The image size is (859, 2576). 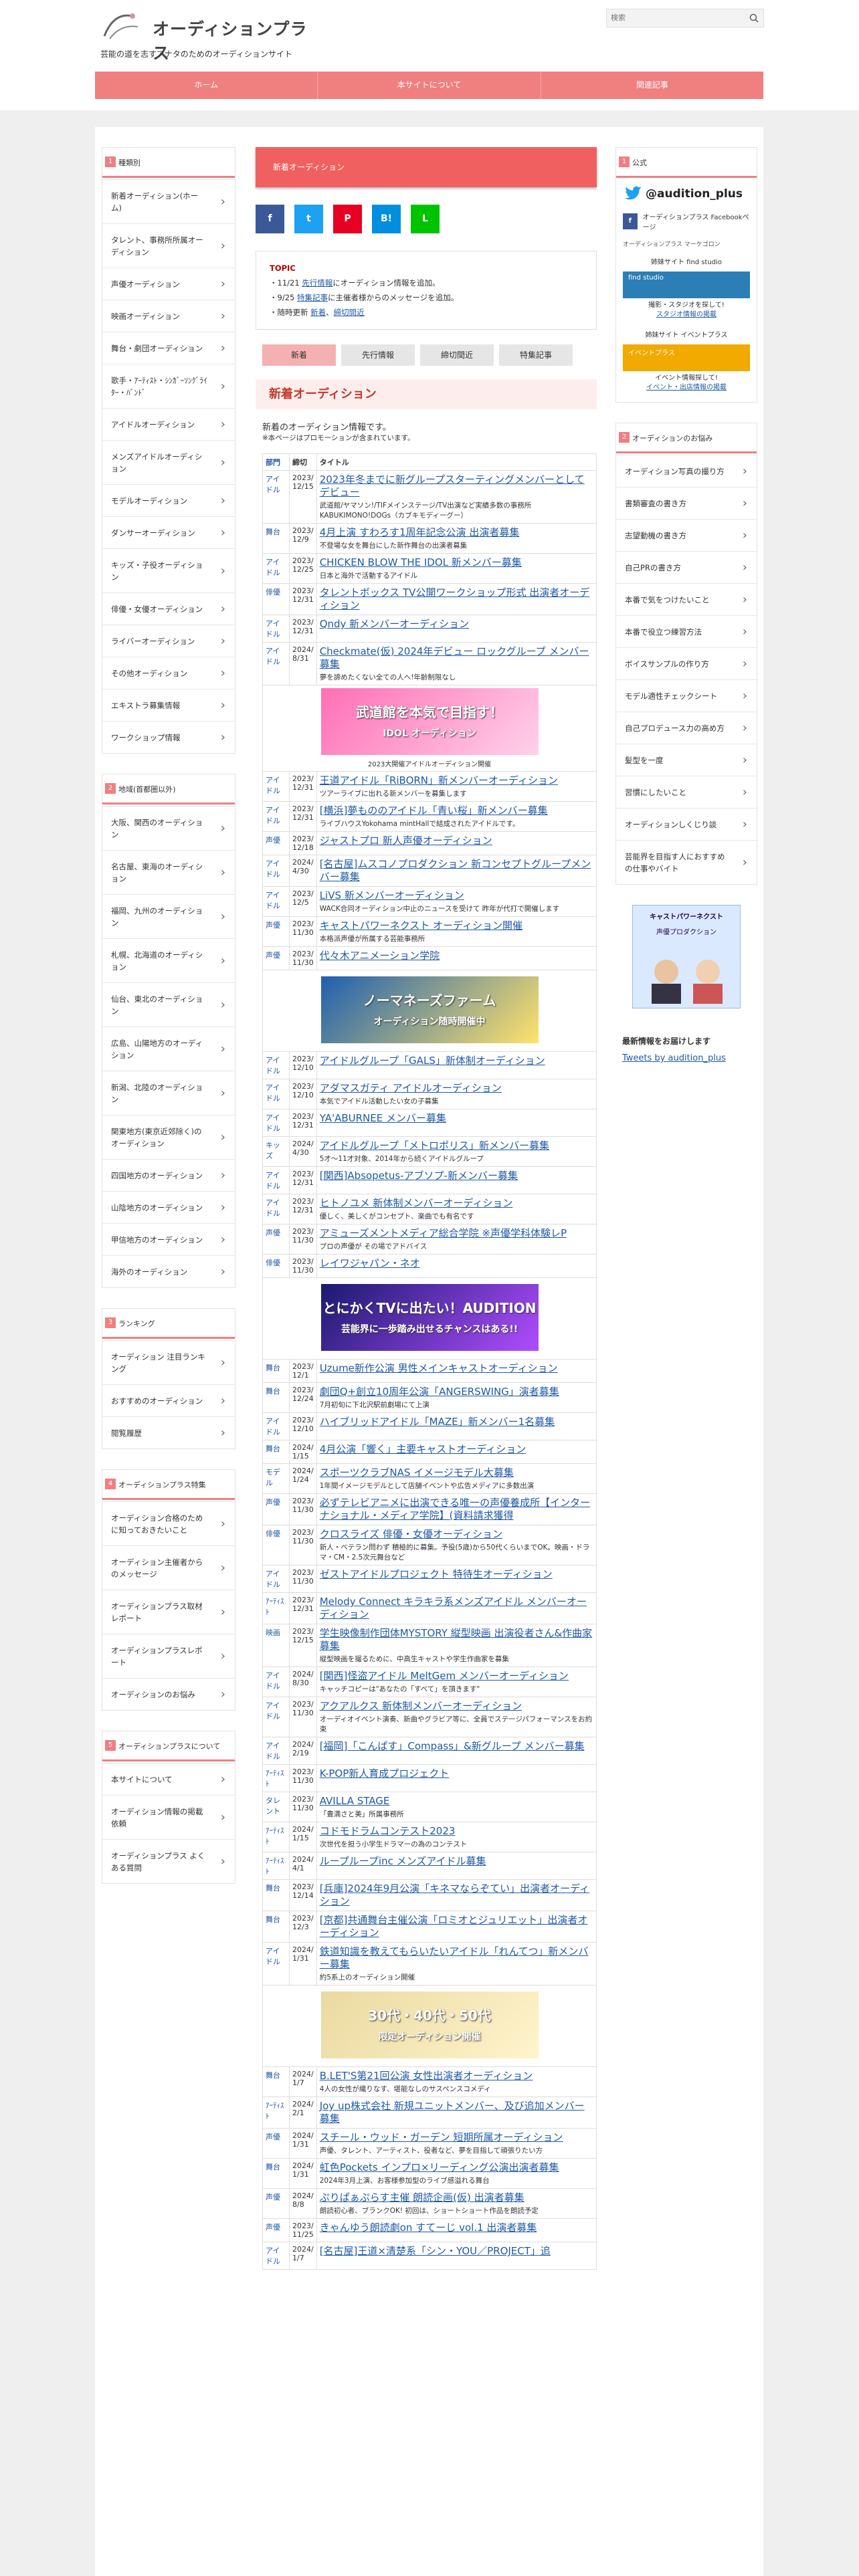 What do you see at coordinates (426, 219) in the screenshot?
I see `line-share-button: L` at bounding box center [426, 219].